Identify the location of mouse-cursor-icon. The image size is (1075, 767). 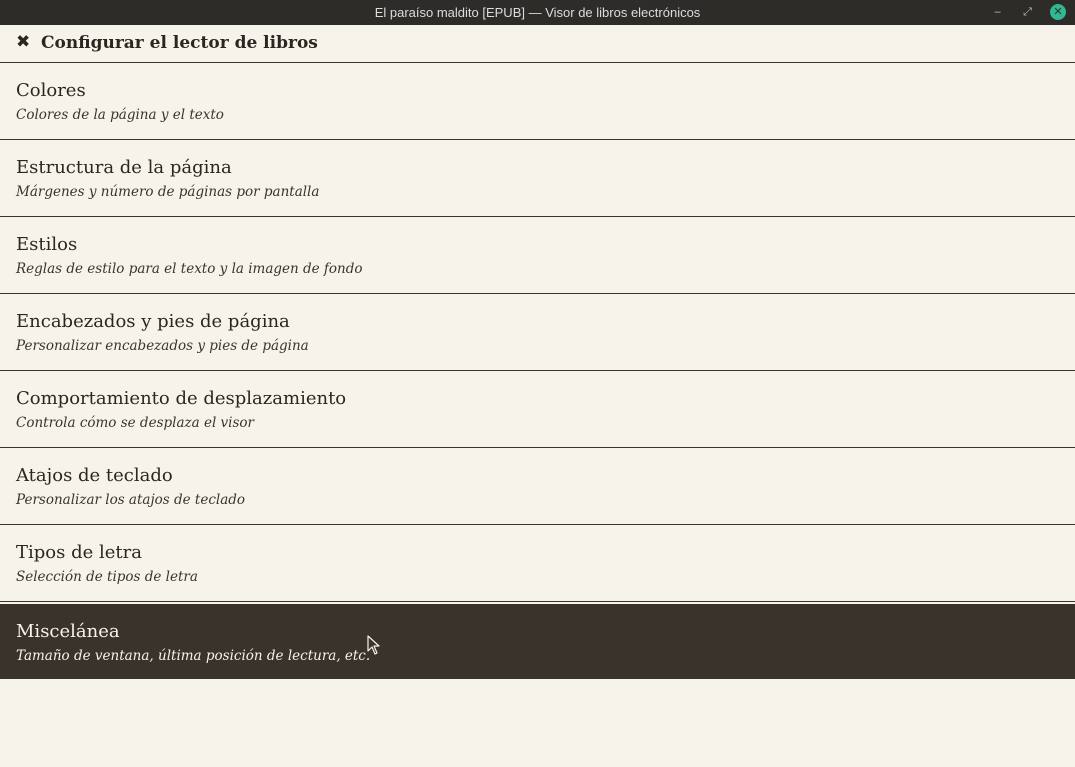
(373, 645).